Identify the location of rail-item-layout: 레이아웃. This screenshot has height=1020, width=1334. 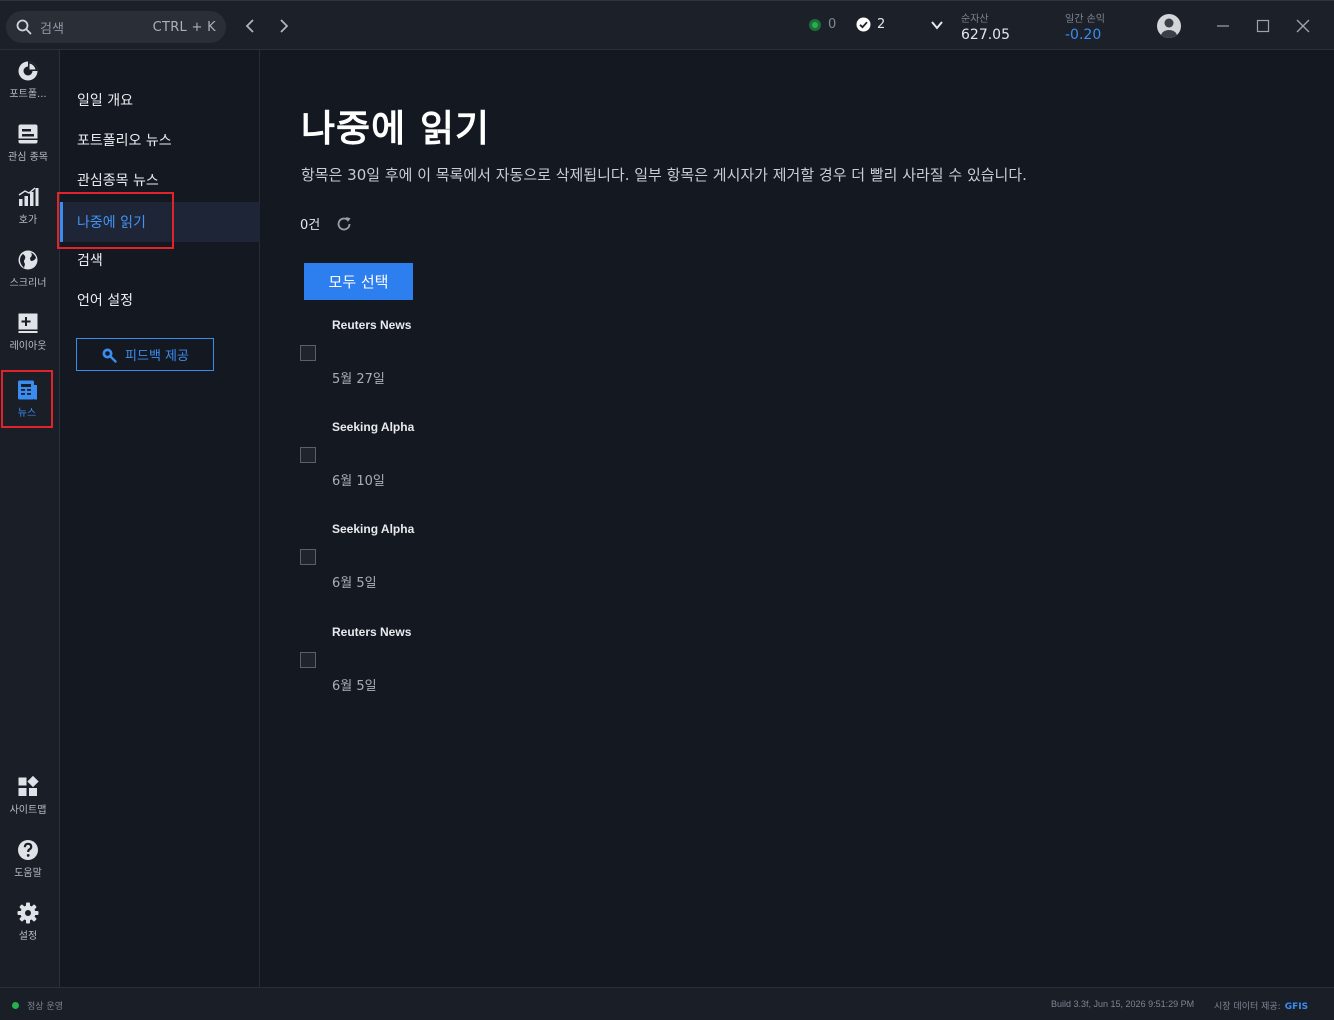
(28, 332).